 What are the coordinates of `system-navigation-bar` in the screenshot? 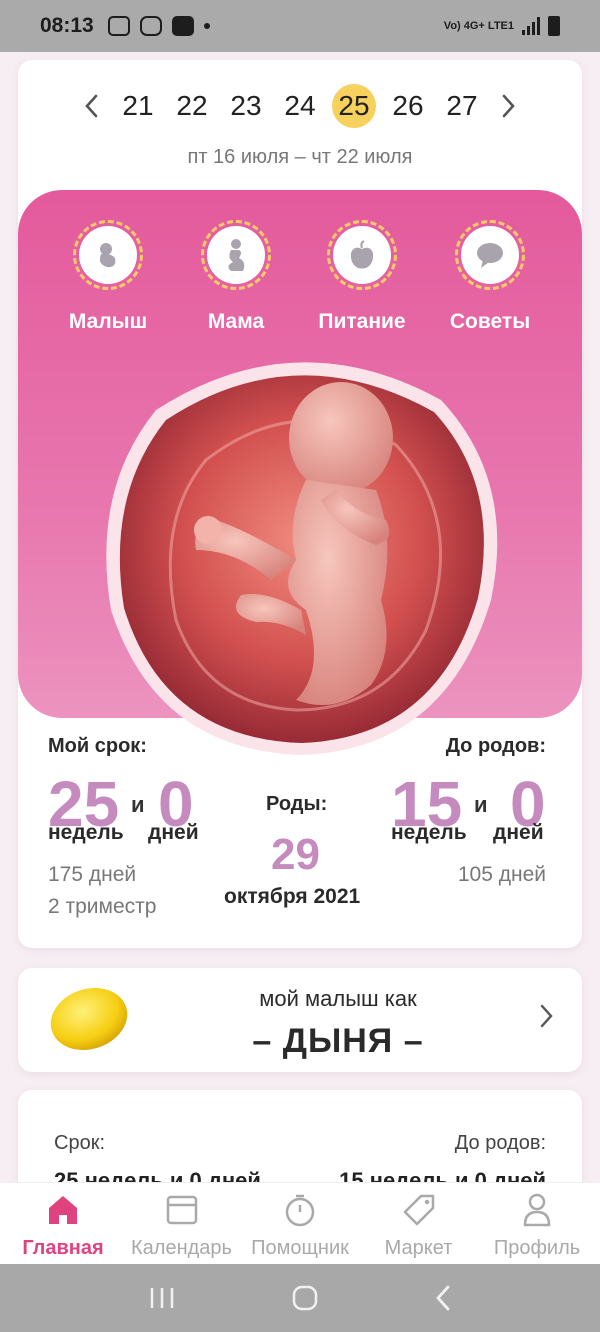 It's located at (300, 1298).